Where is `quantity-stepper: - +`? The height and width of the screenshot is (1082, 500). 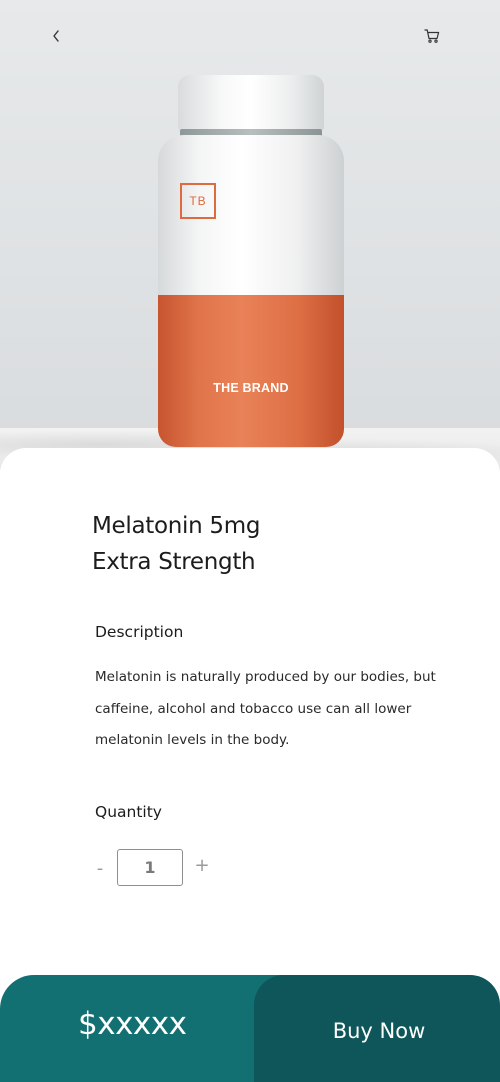
quantity-stepper: - + is located at coordinates (153, 868).